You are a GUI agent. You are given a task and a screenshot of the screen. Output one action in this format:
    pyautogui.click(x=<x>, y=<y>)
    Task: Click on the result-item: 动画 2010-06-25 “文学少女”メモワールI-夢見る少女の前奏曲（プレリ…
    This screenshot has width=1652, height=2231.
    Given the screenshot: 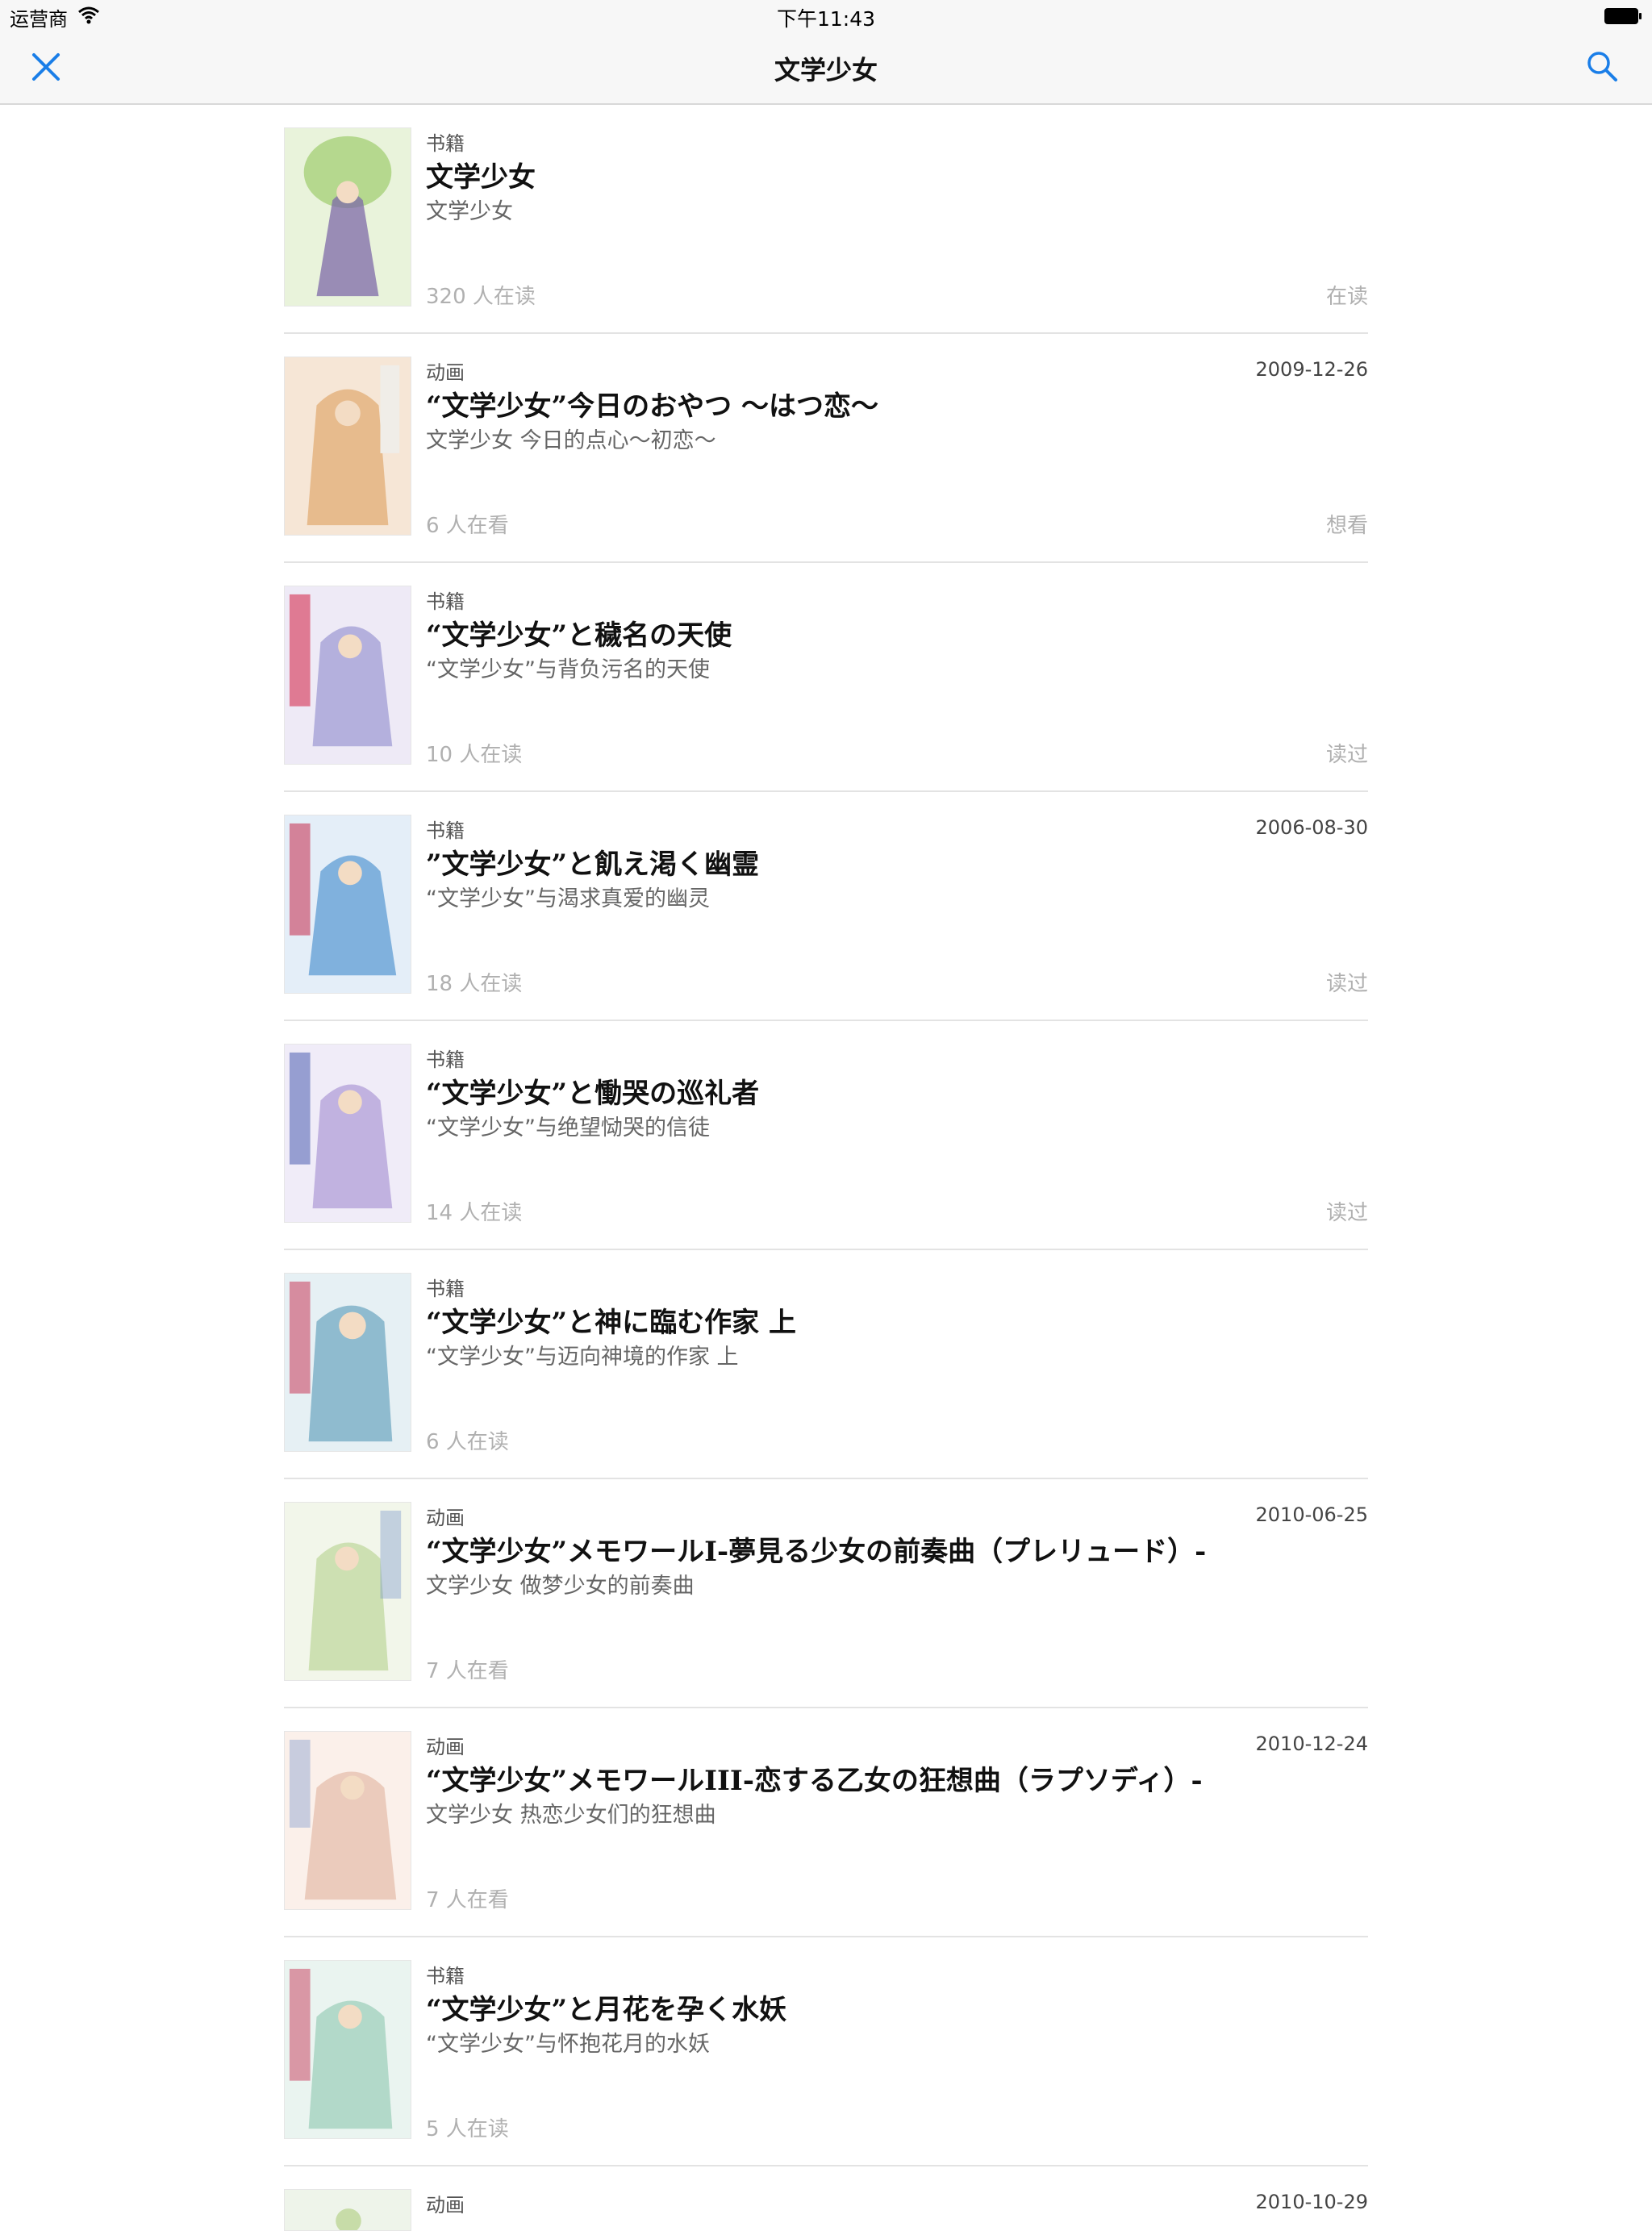 What is the action you would take?
    pyautogui.click(x=826, y=1593)
    